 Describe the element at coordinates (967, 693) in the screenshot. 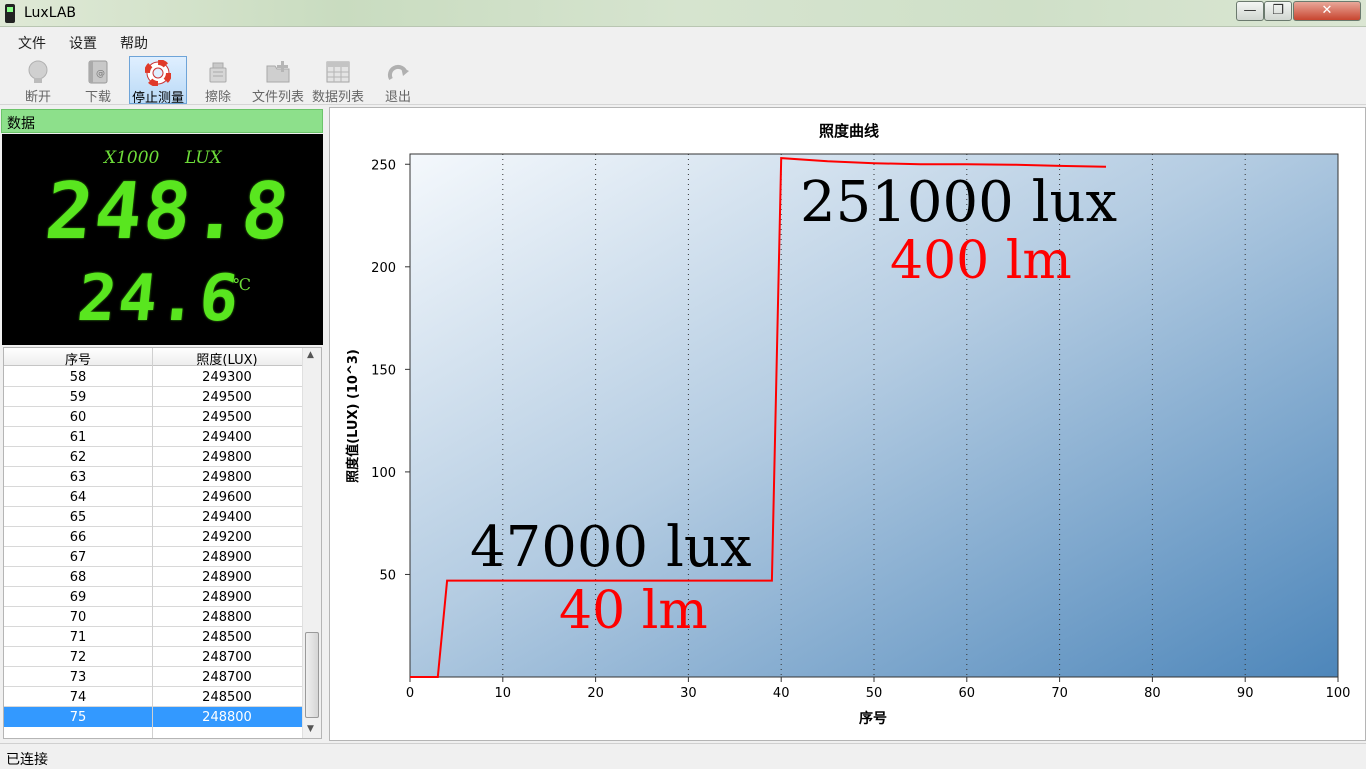

I see `x-tick-label: 60` at that location.